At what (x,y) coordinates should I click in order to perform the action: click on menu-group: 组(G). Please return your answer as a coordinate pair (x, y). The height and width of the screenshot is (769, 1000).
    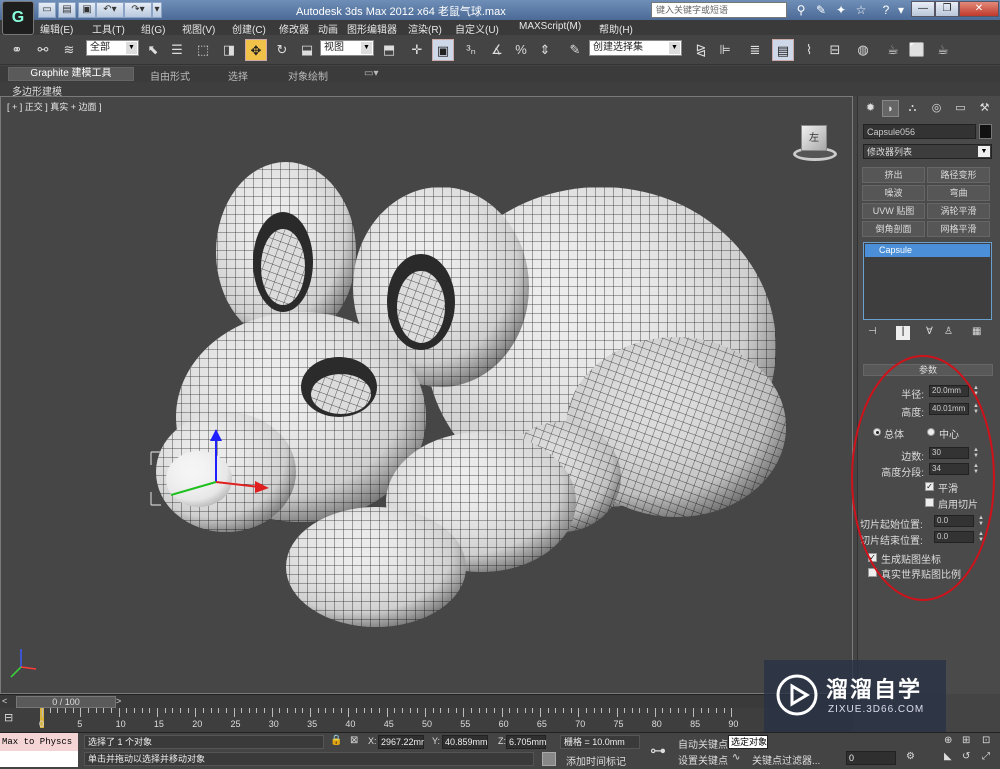
    Looking at the image, I should click on (153, 28).